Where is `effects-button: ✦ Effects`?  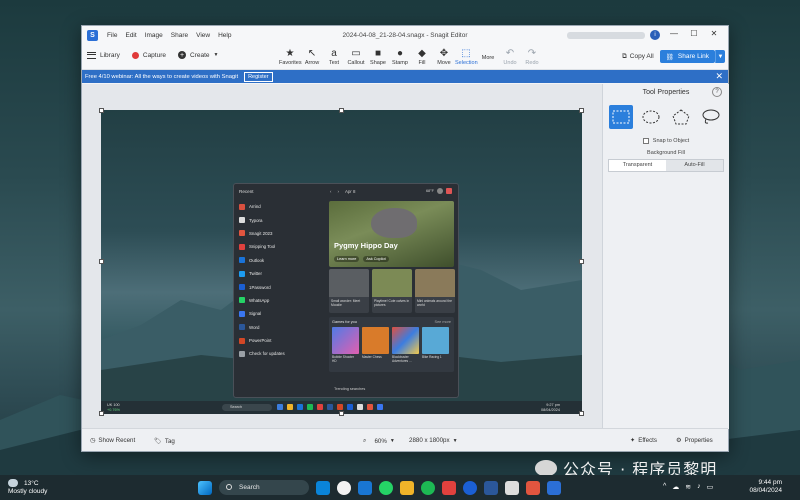
effects-button: ✦ Effects is located at coordinates (643, 440).